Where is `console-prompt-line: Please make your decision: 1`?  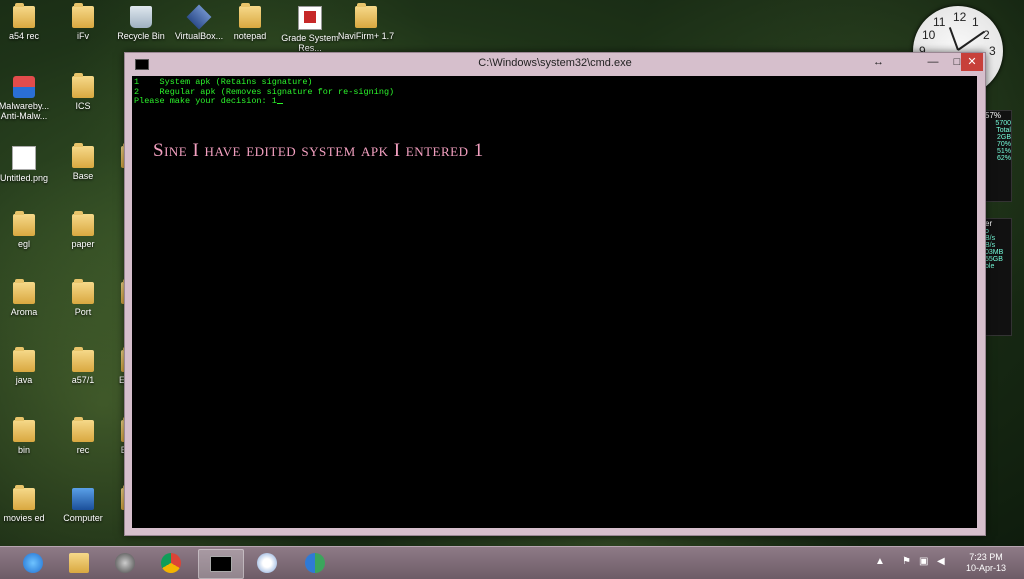 console-prompt-line: Please make your decision: 1 is located at coordinates (208, 101).